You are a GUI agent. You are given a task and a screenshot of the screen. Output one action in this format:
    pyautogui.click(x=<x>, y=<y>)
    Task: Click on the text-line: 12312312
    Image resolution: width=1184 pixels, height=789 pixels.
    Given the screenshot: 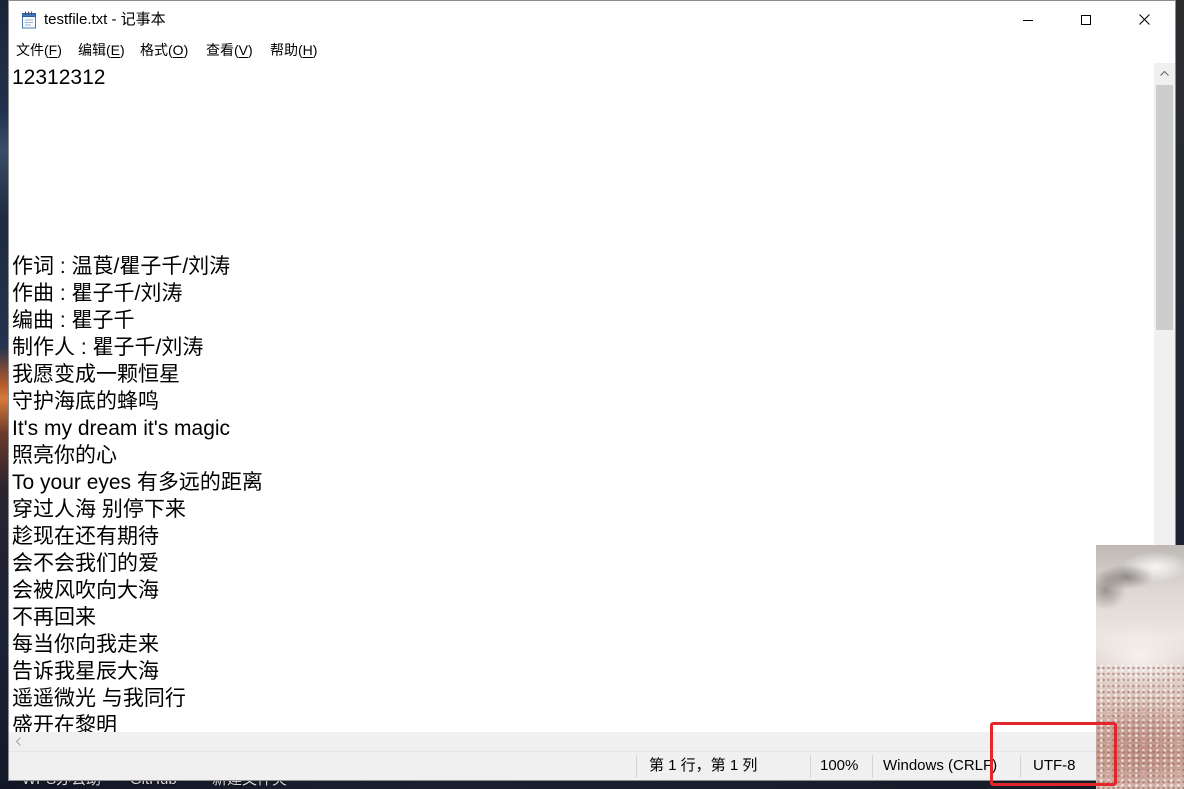 What is the action you would take?
    pyautogui.click(x=583, y=77)
    